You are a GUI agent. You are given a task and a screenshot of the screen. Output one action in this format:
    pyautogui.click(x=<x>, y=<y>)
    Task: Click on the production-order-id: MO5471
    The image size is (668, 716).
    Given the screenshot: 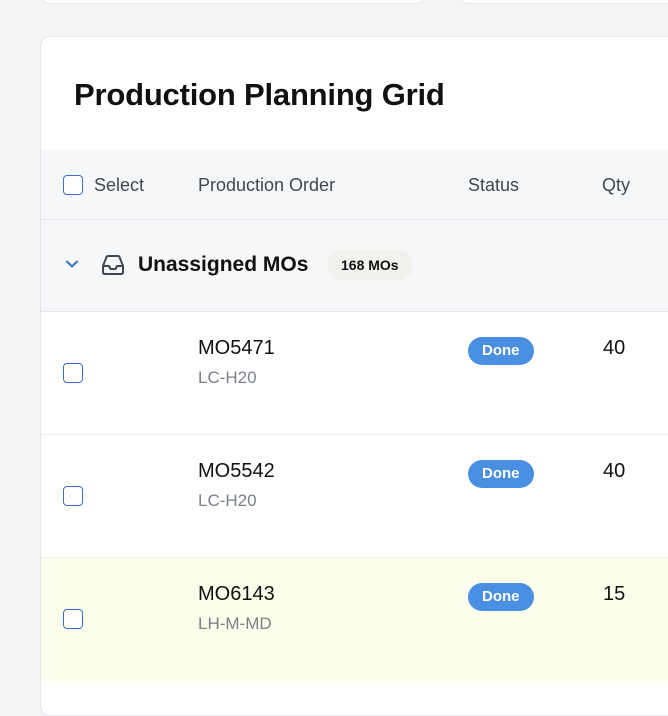 What is the action you would take?
    pyautogui.click(x=236, y=348)
    